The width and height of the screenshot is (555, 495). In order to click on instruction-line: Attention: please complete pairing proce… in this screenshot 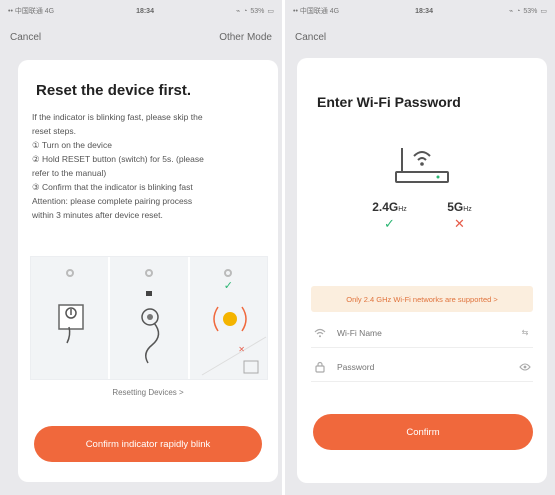, I will do `click(112, 201)`.